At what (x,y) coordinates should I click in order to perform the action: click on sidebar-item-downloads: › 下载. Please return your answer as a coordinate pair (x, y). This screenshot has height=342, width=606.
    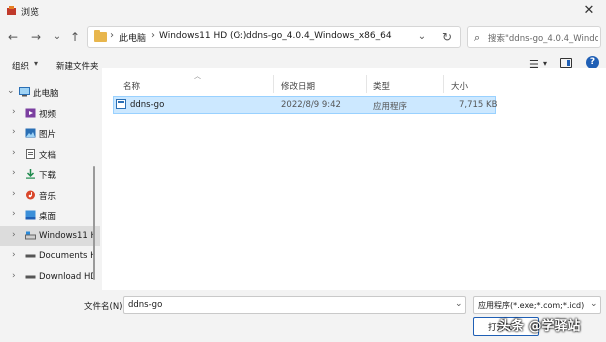
    Looking at the image, I should click on (50, 174).